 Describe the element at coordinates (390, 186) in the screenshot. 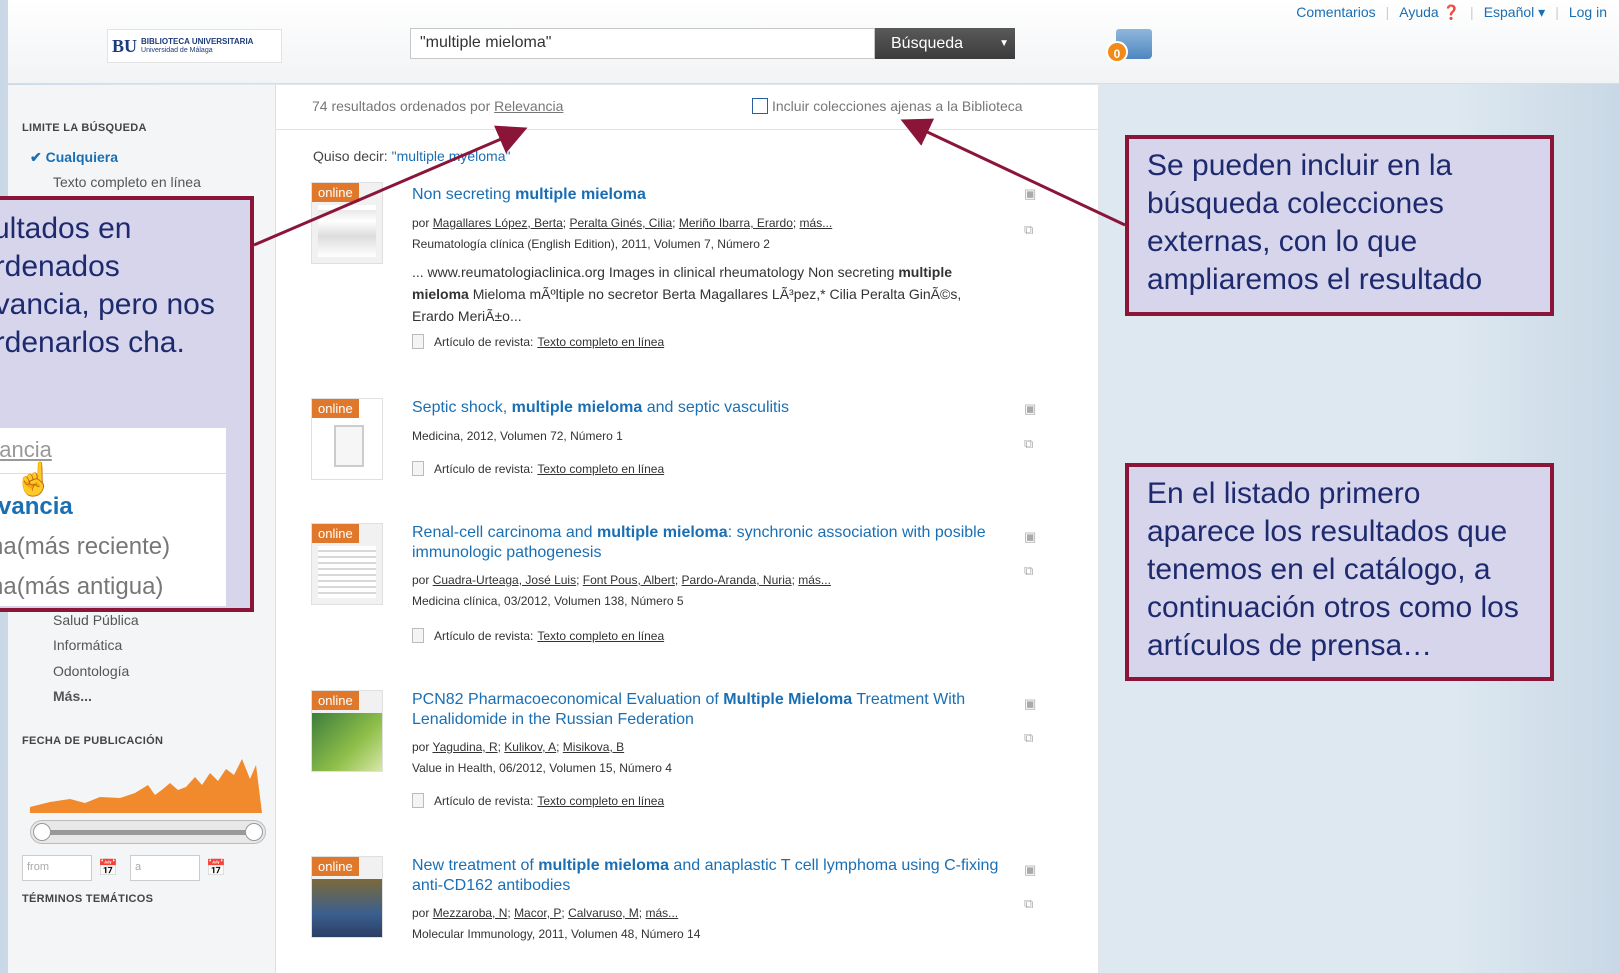

I see `arrow-to-sort-link` at that location.